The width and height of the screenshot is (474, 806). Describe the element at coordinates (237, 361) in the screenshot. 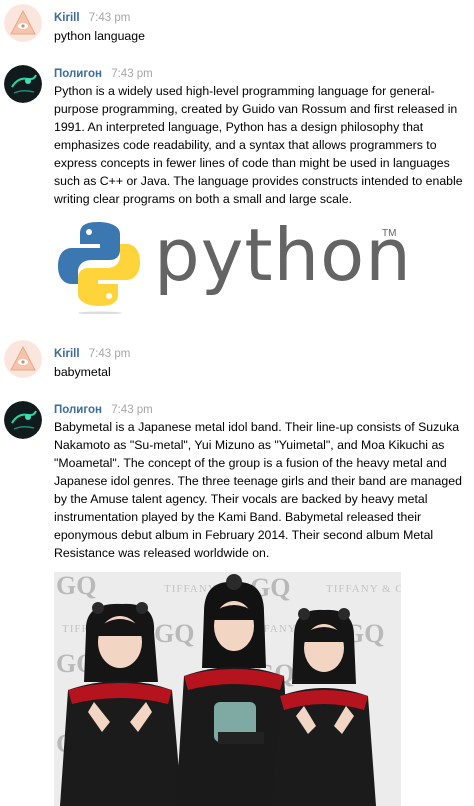

I see `message-kirill-2: Kirill 7:43 pm babymetal` at that location.